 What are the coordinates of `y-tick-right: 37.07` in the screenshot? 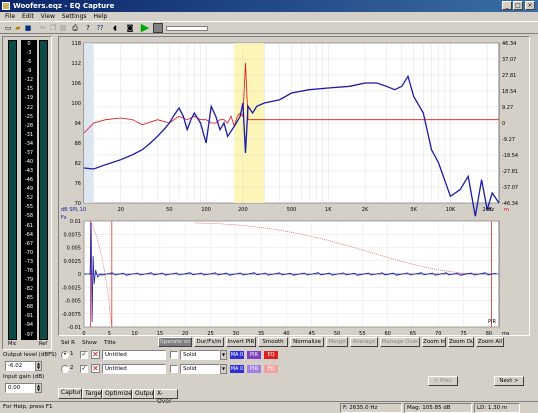 It's located at (509, 60).